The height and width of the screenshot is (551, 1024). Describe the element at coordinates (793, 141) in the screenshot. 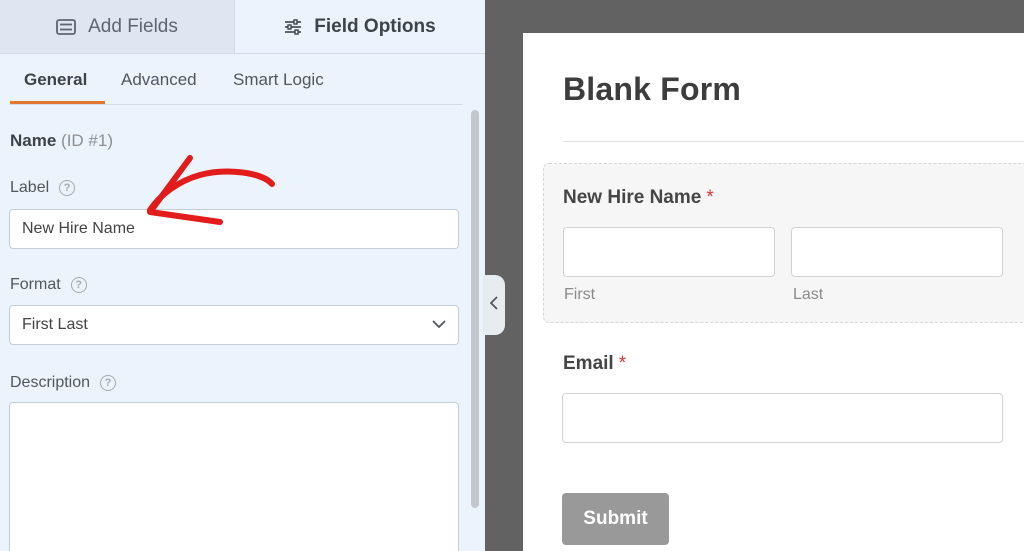

I see `title-divider` at that location.